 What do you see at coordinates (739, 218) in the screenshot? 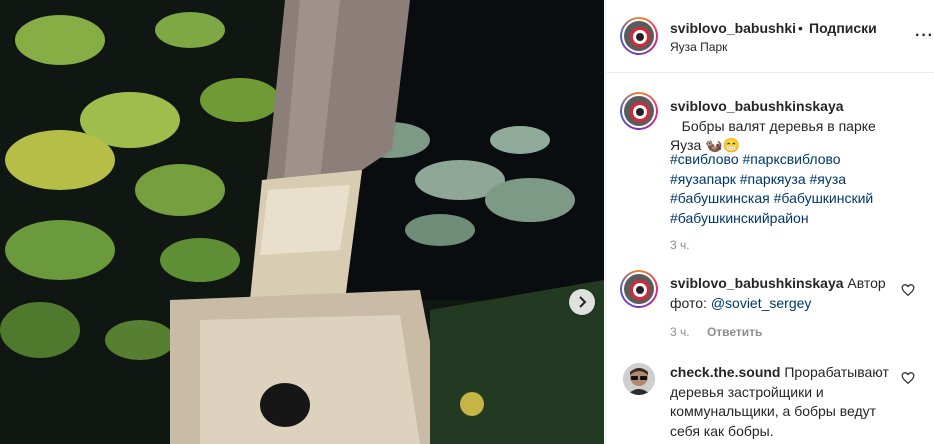
I see `hashtag: #бабушкинскийрайон` at bounding box center [739, 218].